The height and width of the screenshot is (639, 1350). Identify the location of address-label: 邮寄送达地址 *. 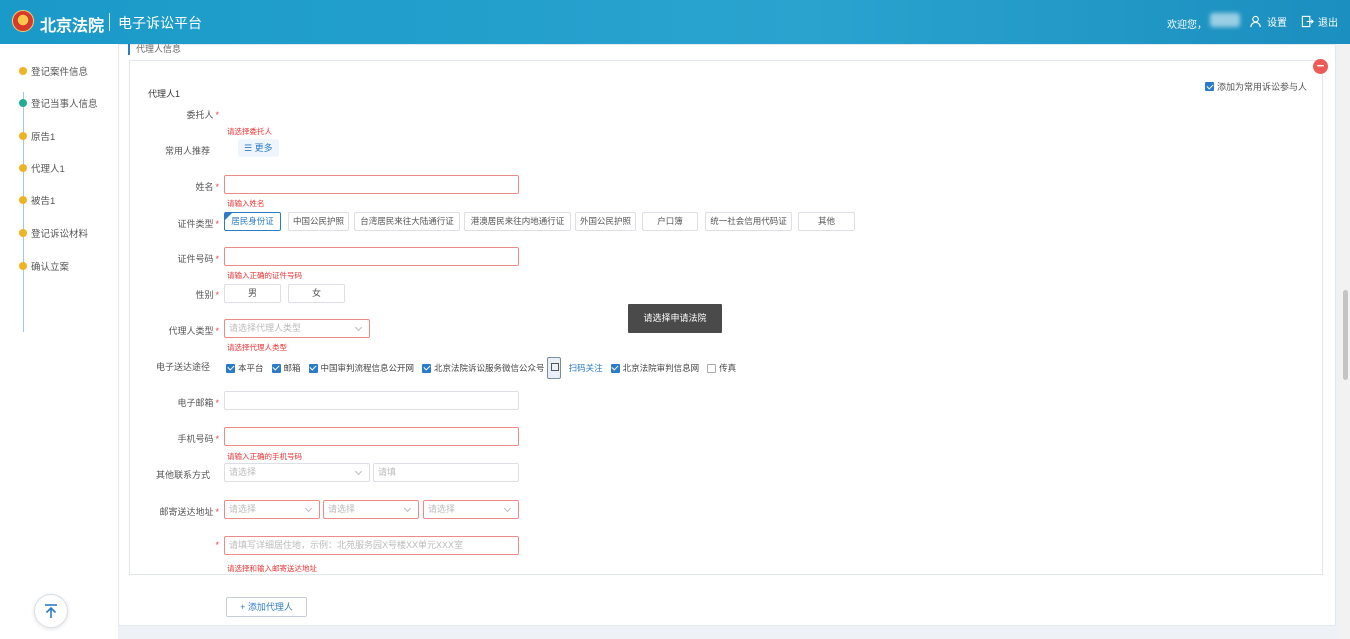
(189, 512).